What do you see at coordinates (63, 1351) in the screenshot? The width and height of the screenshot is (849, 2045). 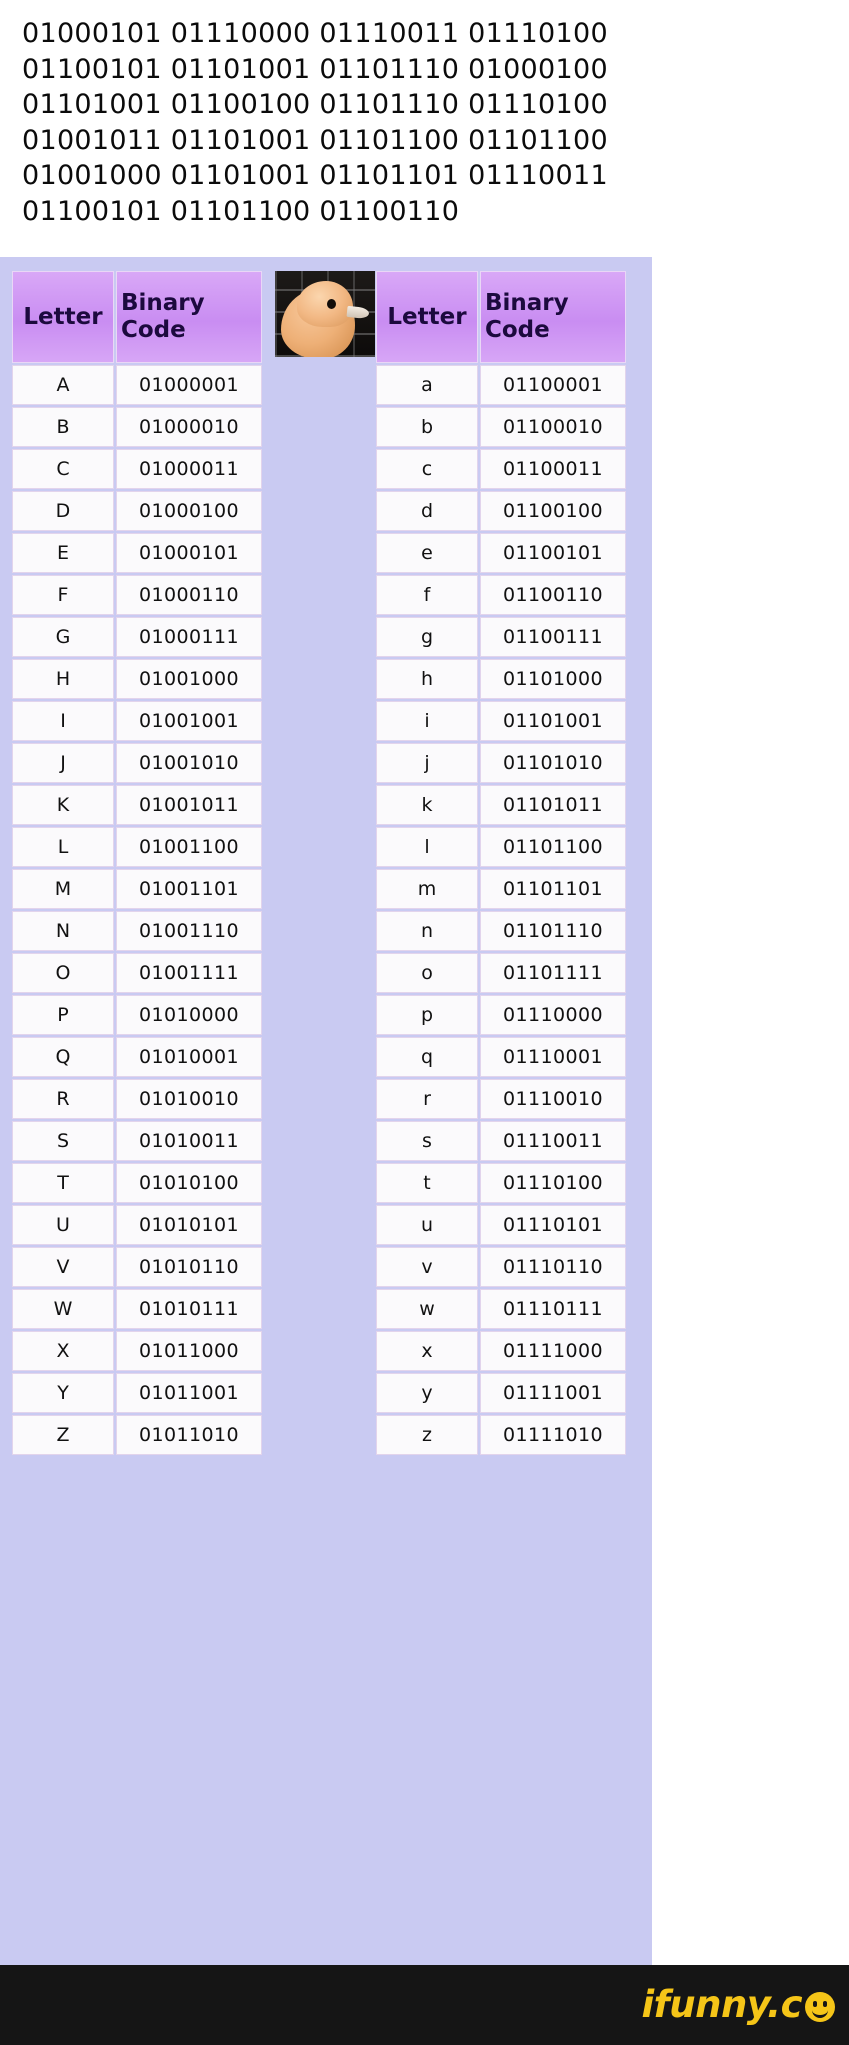 I see `cell-letter: X` at bounding box center [63, 1351].